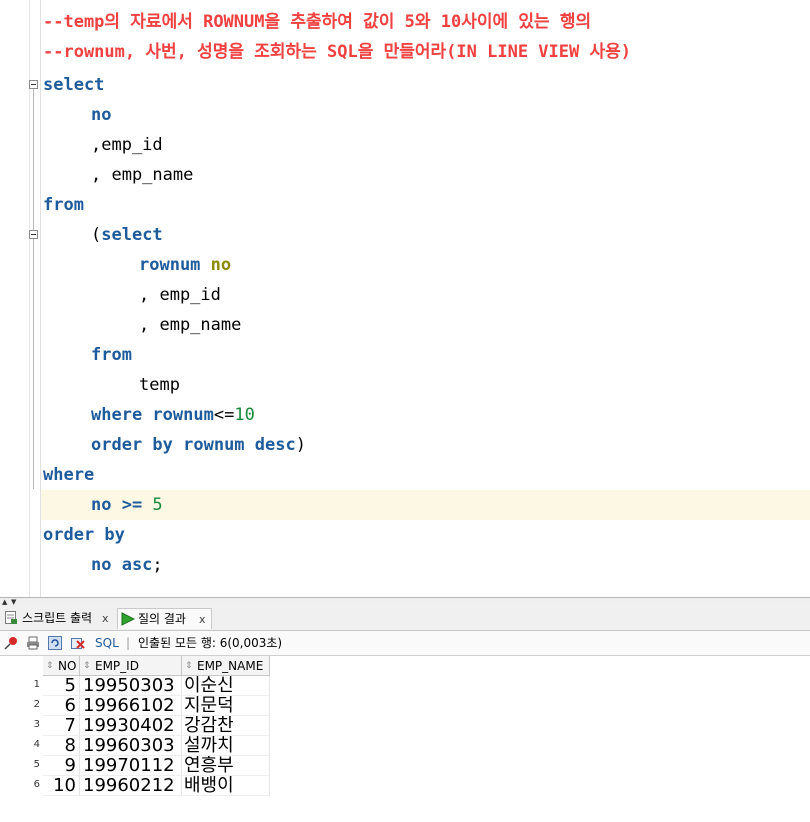 The height and width of the screenshot is (822, 810). Describe the element at coordinates (226, 746) in the screenshot. I see `cell-emp-name: 설까치` at that location.